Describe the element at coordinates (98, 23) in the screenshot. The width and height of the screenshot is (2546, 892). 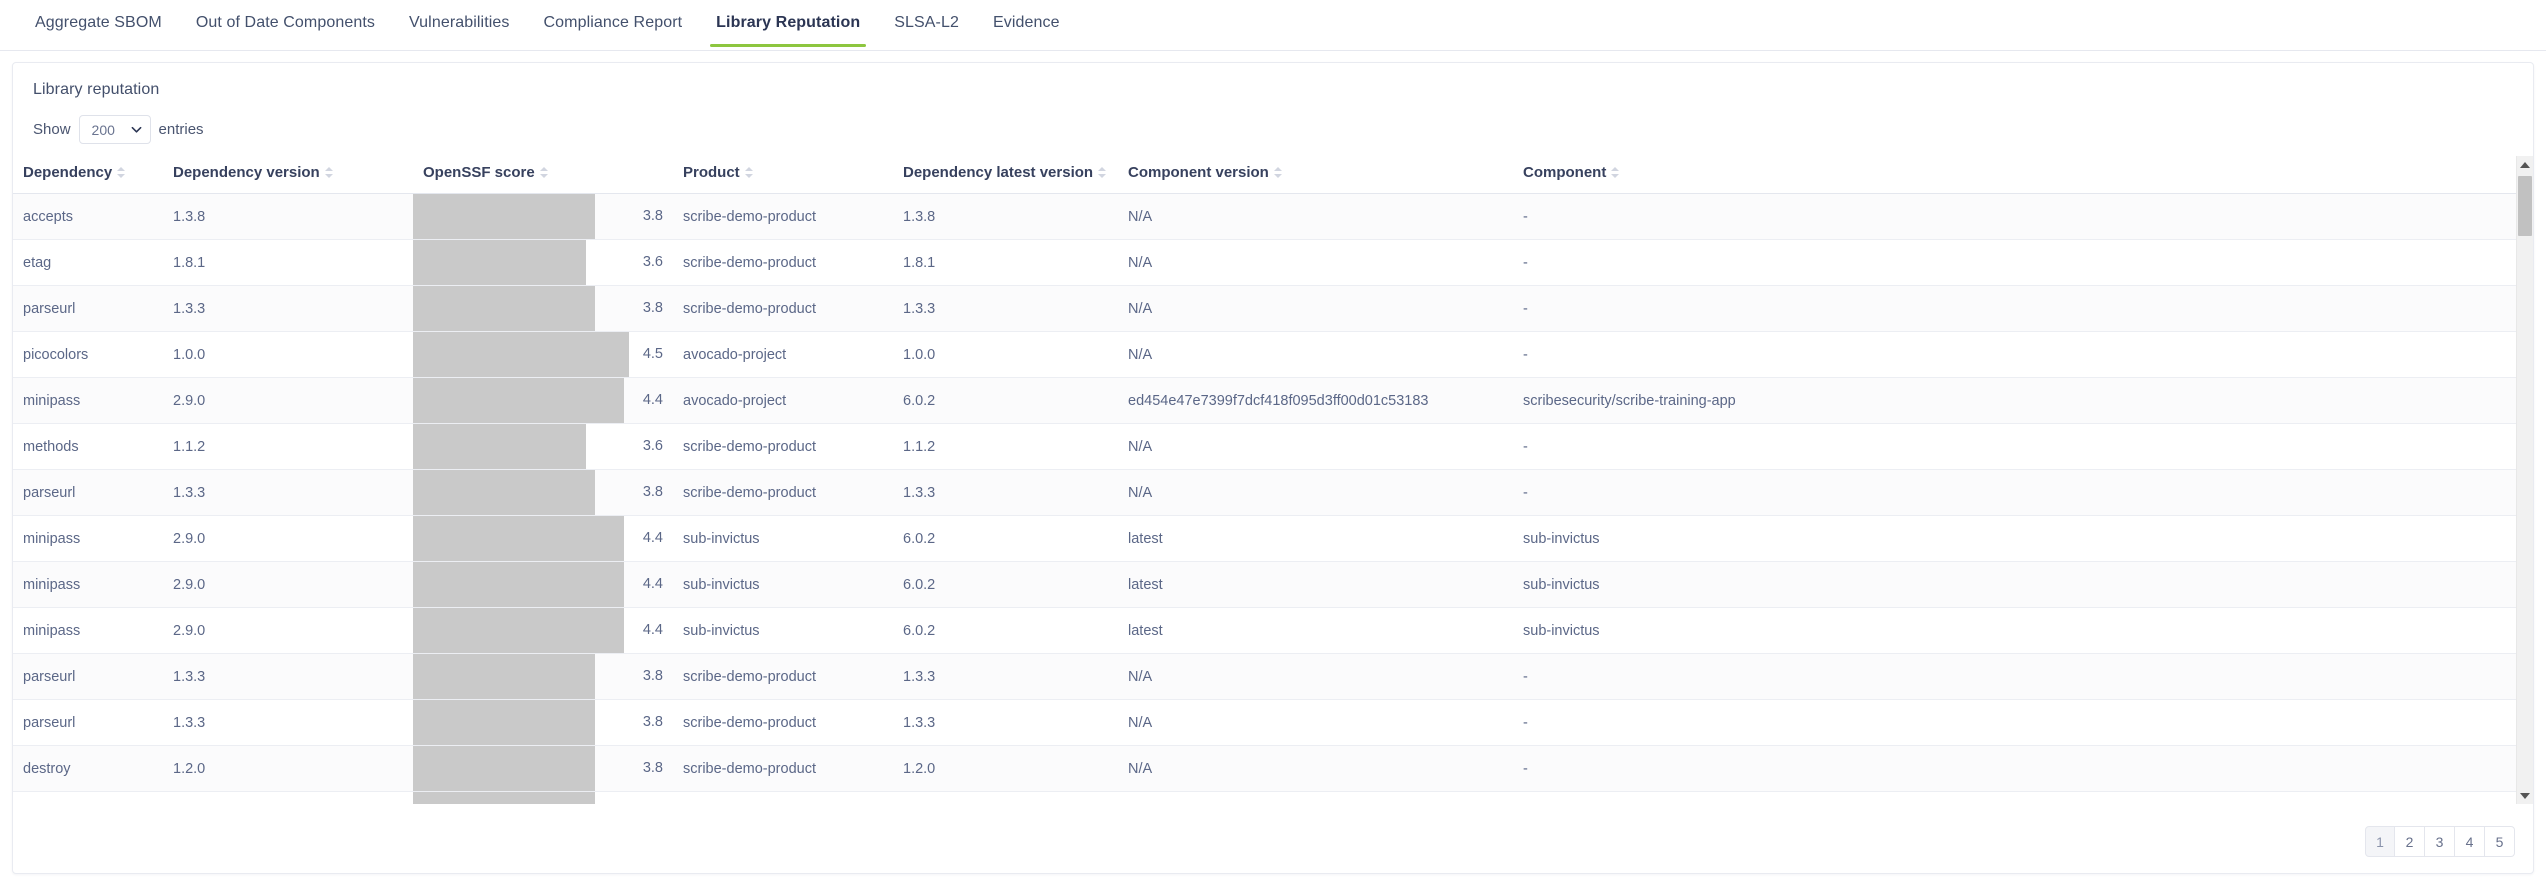
I see `tab-aggregate-sbom: Aggregate SBOM` at that location.